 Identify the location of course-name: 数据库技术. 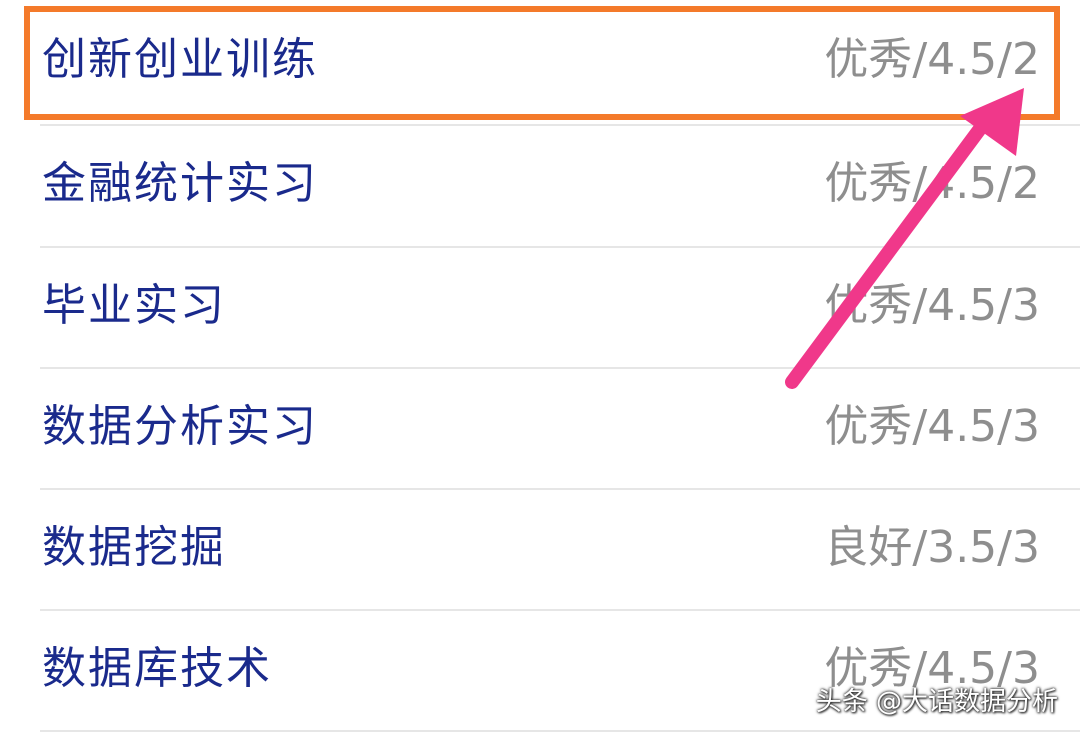
(157, 668).